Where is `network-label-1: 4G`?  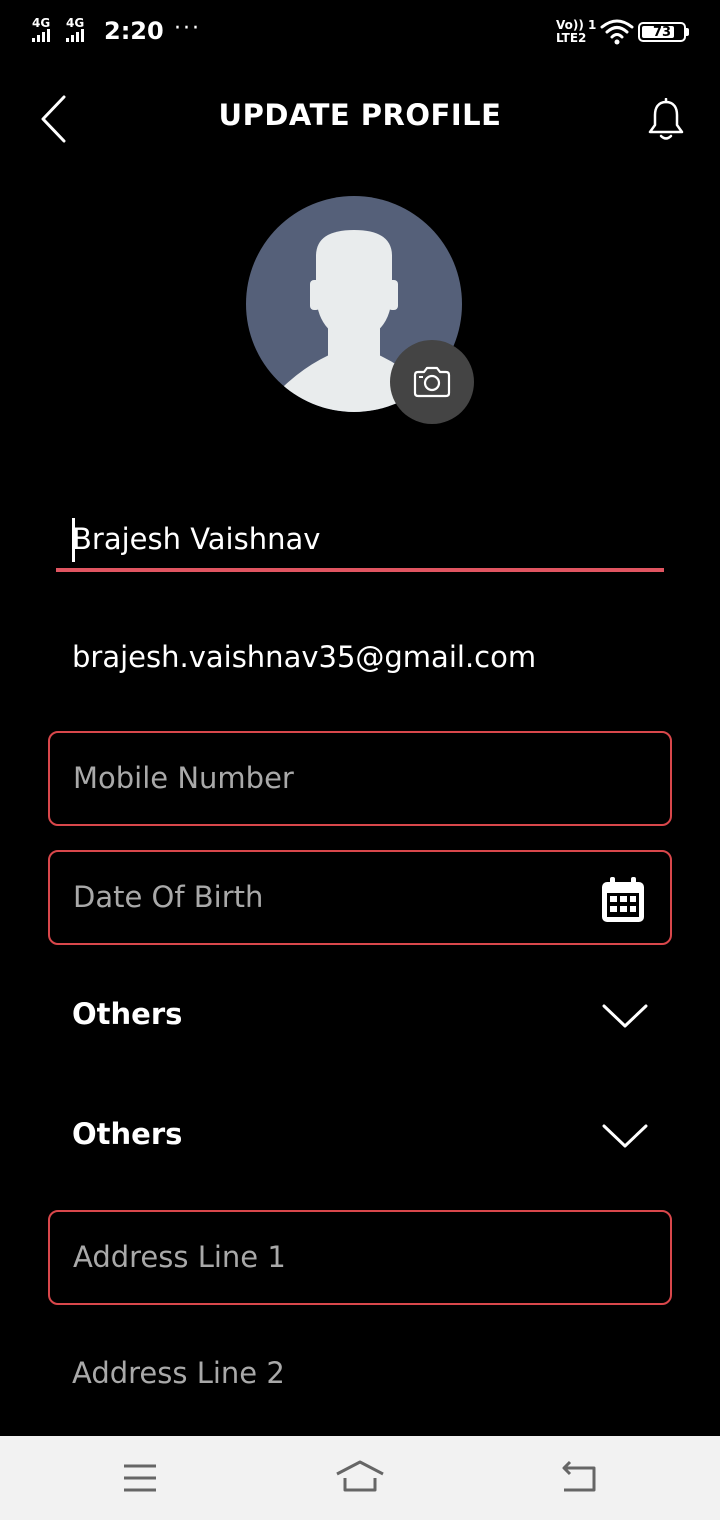 network-label-1: 4G is located at coordinates (41, 23).